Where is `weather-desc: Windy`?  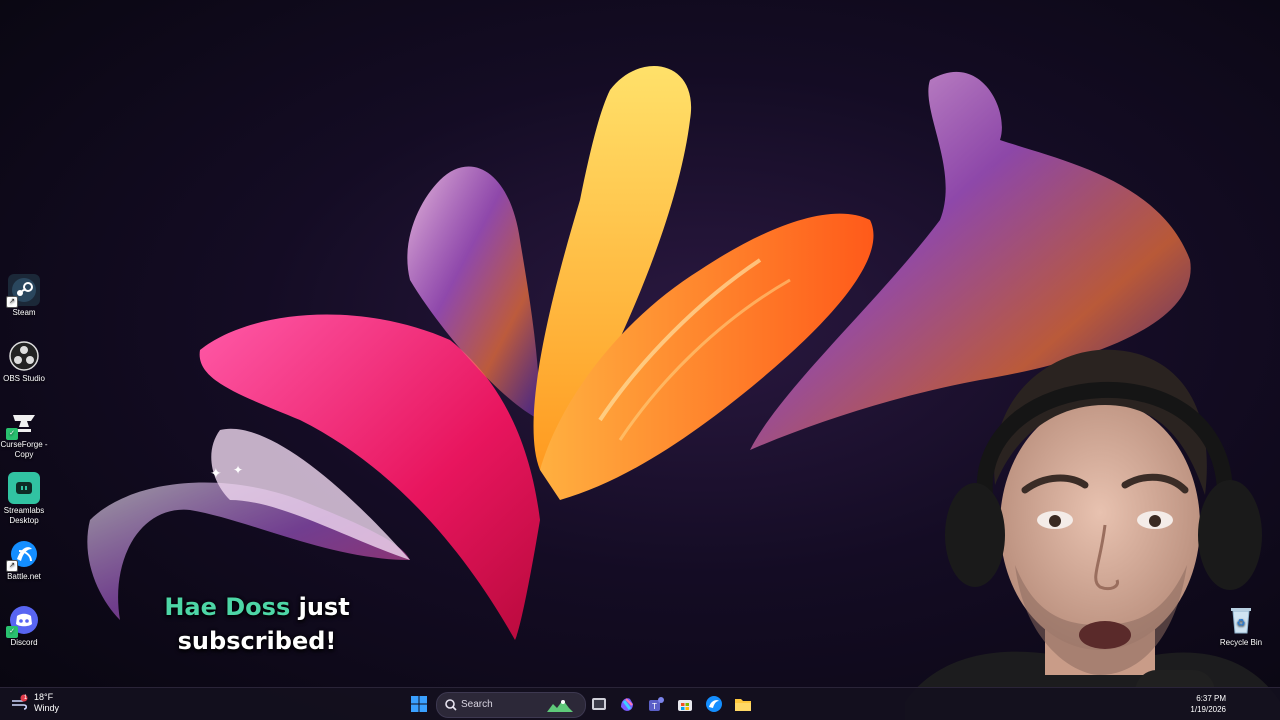 weather-desc: Windy is located at coordinates (47, 708).